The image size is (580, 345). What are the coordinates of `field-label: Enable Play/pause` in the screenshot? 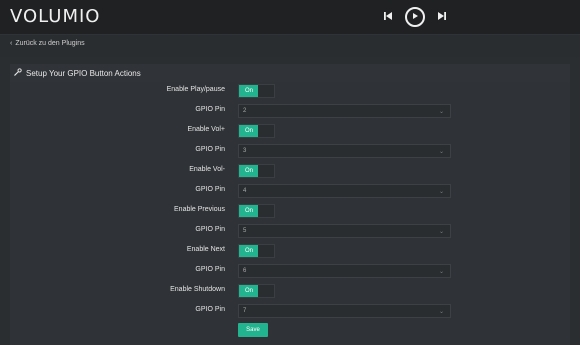 It's located at (195, 89).